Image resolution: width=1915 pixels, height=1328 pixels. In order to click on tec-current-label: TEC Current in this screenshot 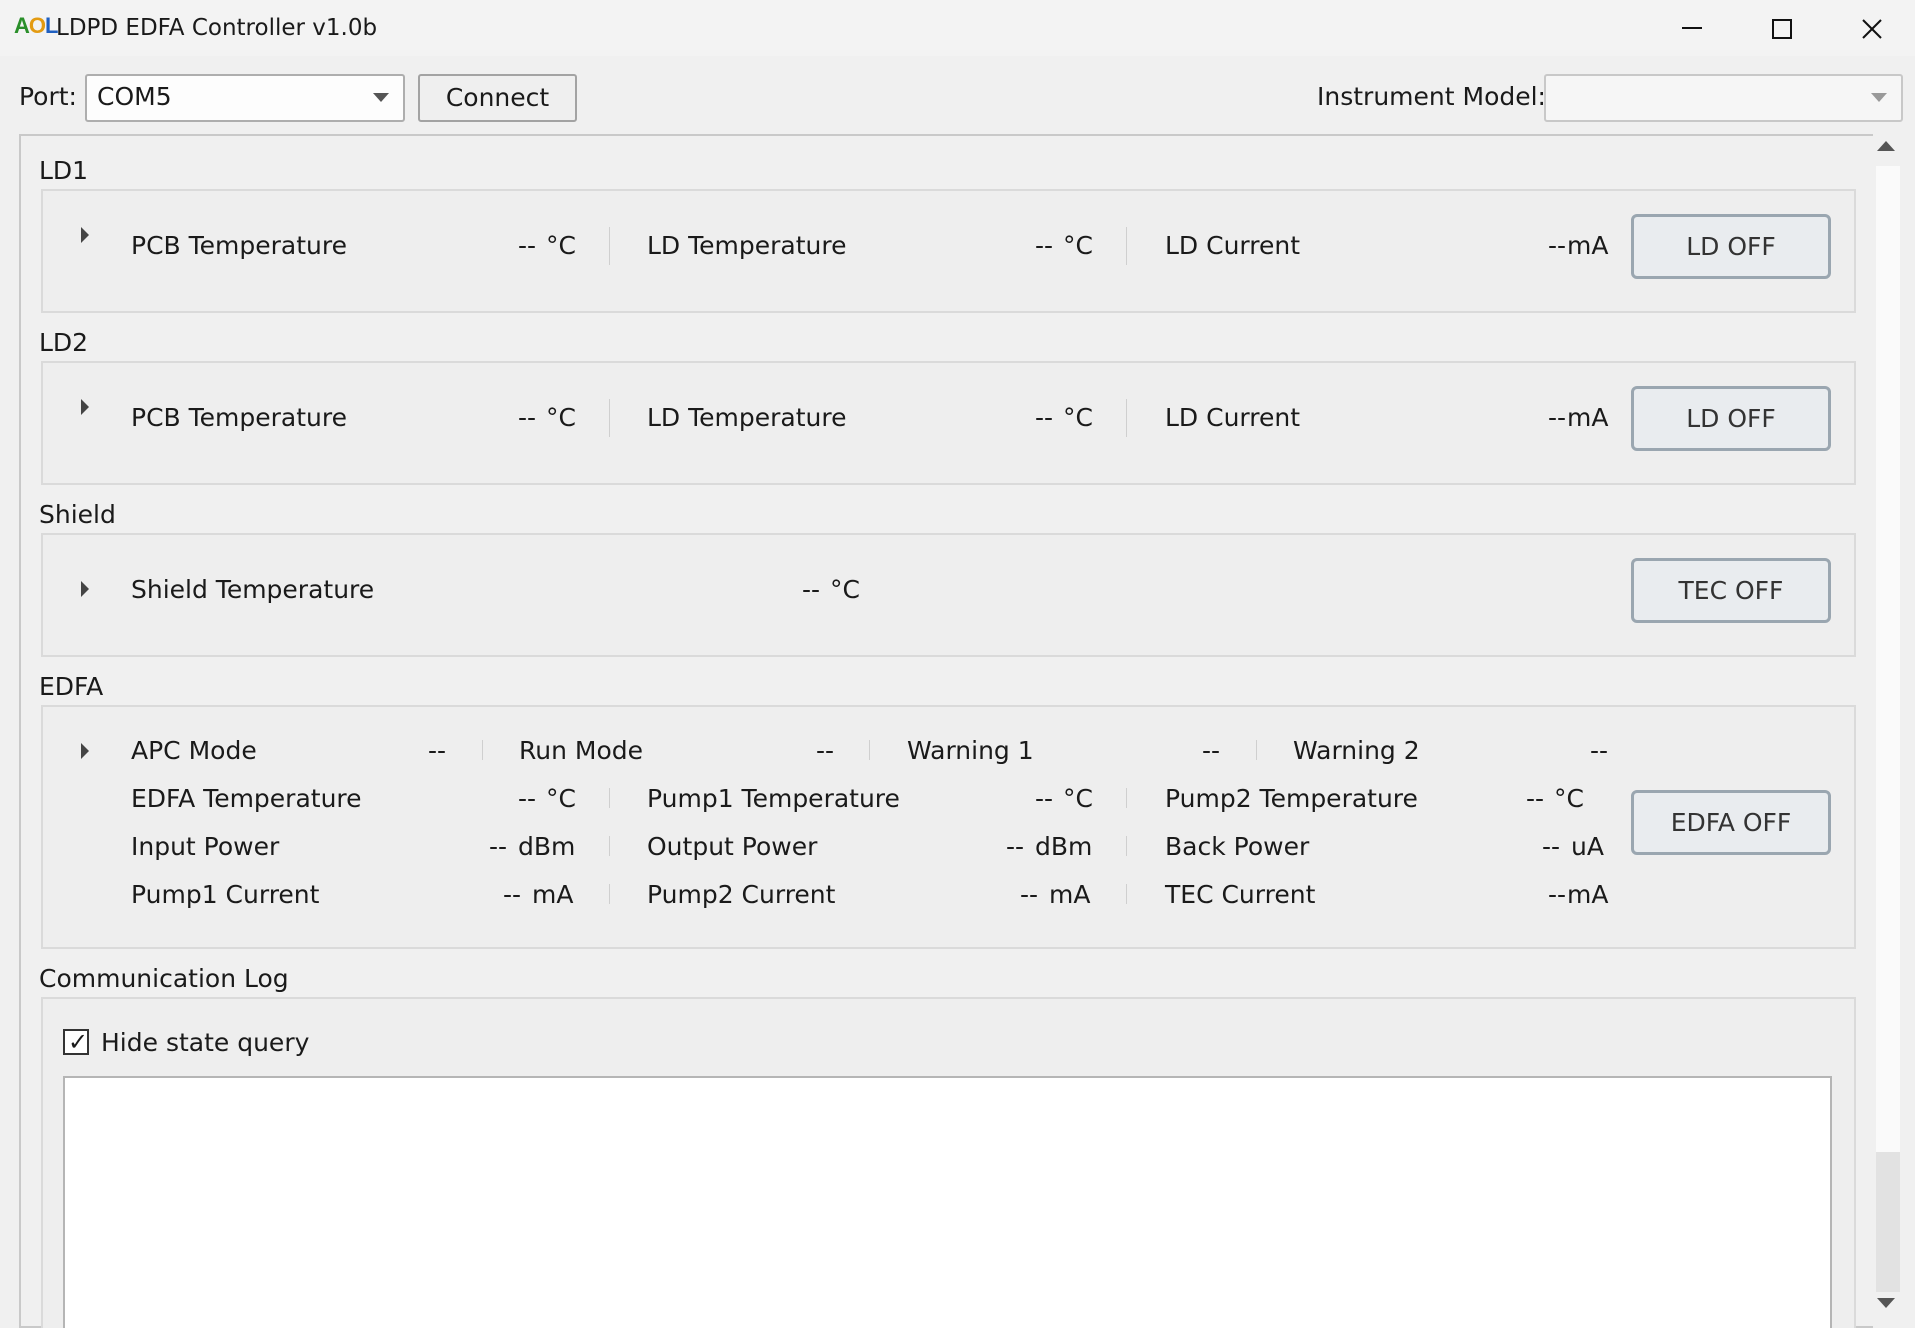, I will do `click(1240, 894)`.